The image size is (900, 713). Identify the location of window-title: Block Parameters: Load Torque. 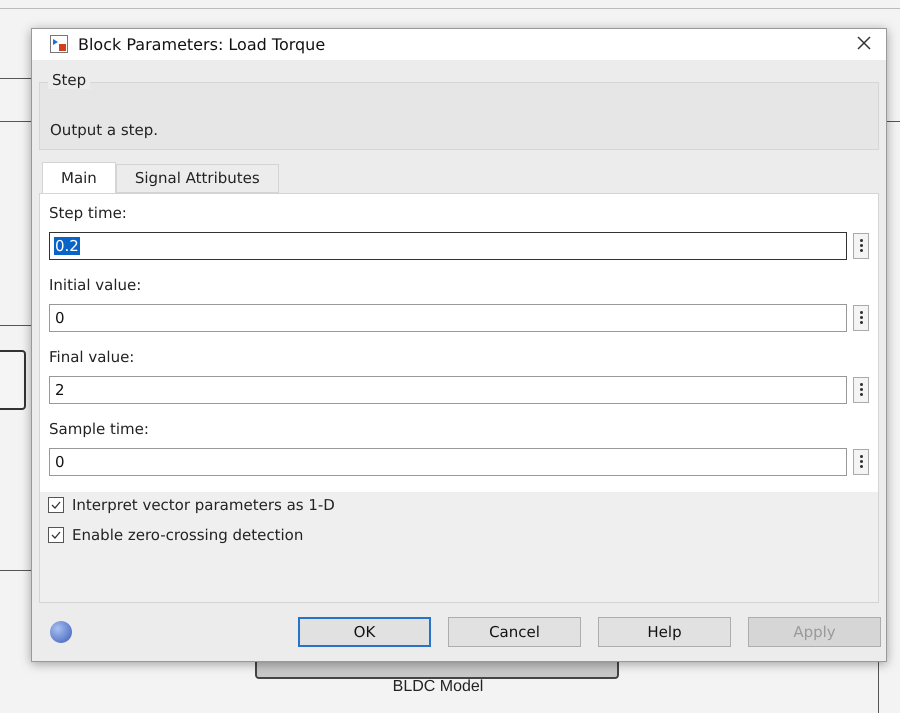
(202, 44).